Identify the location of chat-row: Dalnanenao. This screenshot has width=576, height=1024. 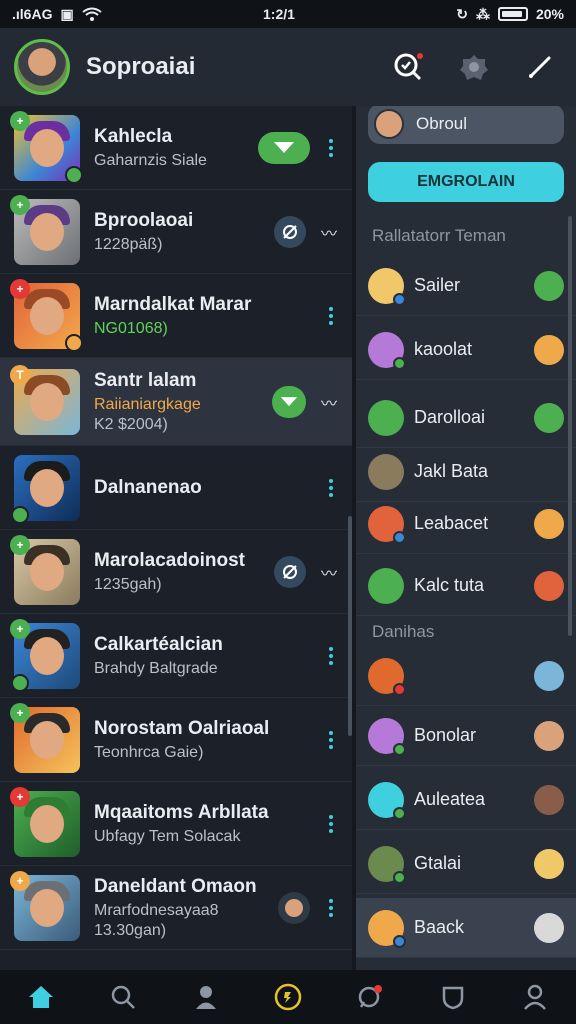
(176, 488).